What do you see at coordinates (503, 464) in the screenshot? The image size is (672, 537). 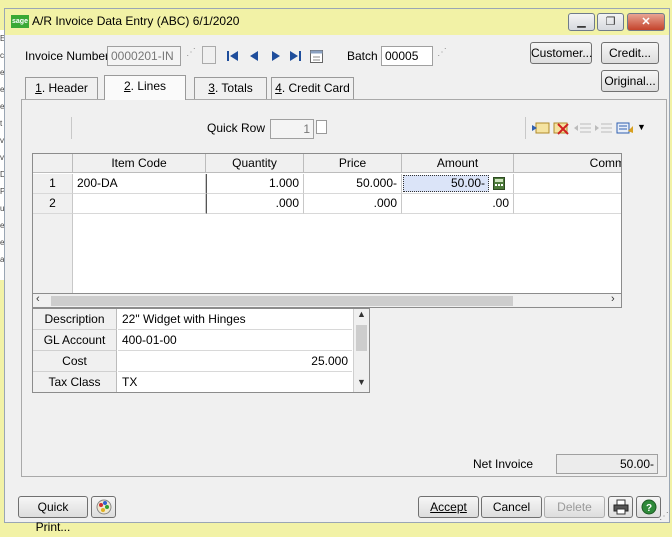 I see `net-invoice-label: Net Invoice` at bounding box center [503, 464].